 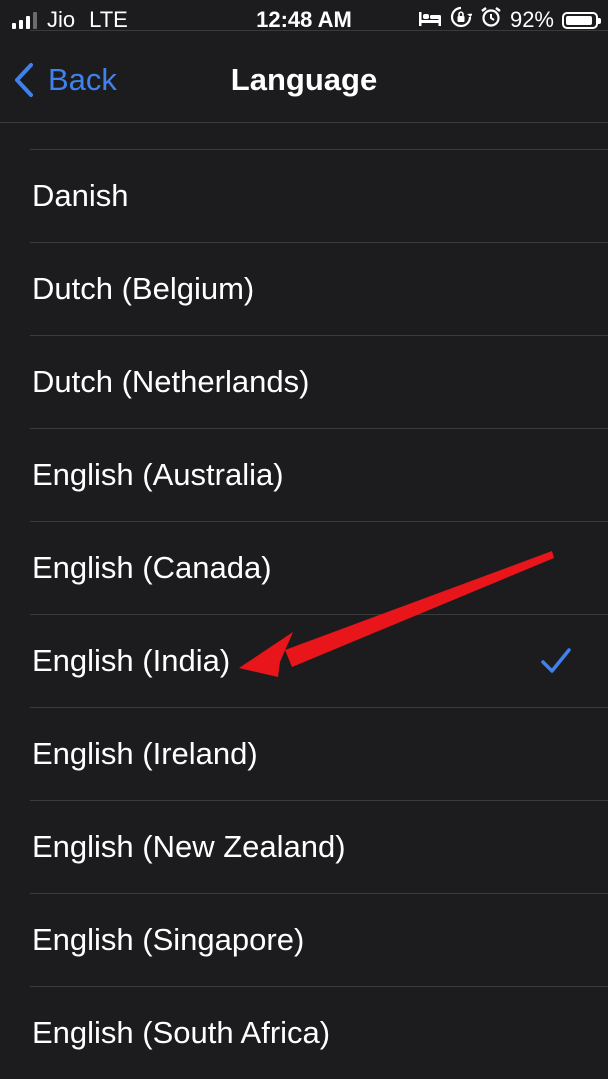 What do you see at coordinates (304, 288) in the screenshot?
I see `list-item-dutch-belgium: Dutch (Belgium)` at bounding box center [304, 288].